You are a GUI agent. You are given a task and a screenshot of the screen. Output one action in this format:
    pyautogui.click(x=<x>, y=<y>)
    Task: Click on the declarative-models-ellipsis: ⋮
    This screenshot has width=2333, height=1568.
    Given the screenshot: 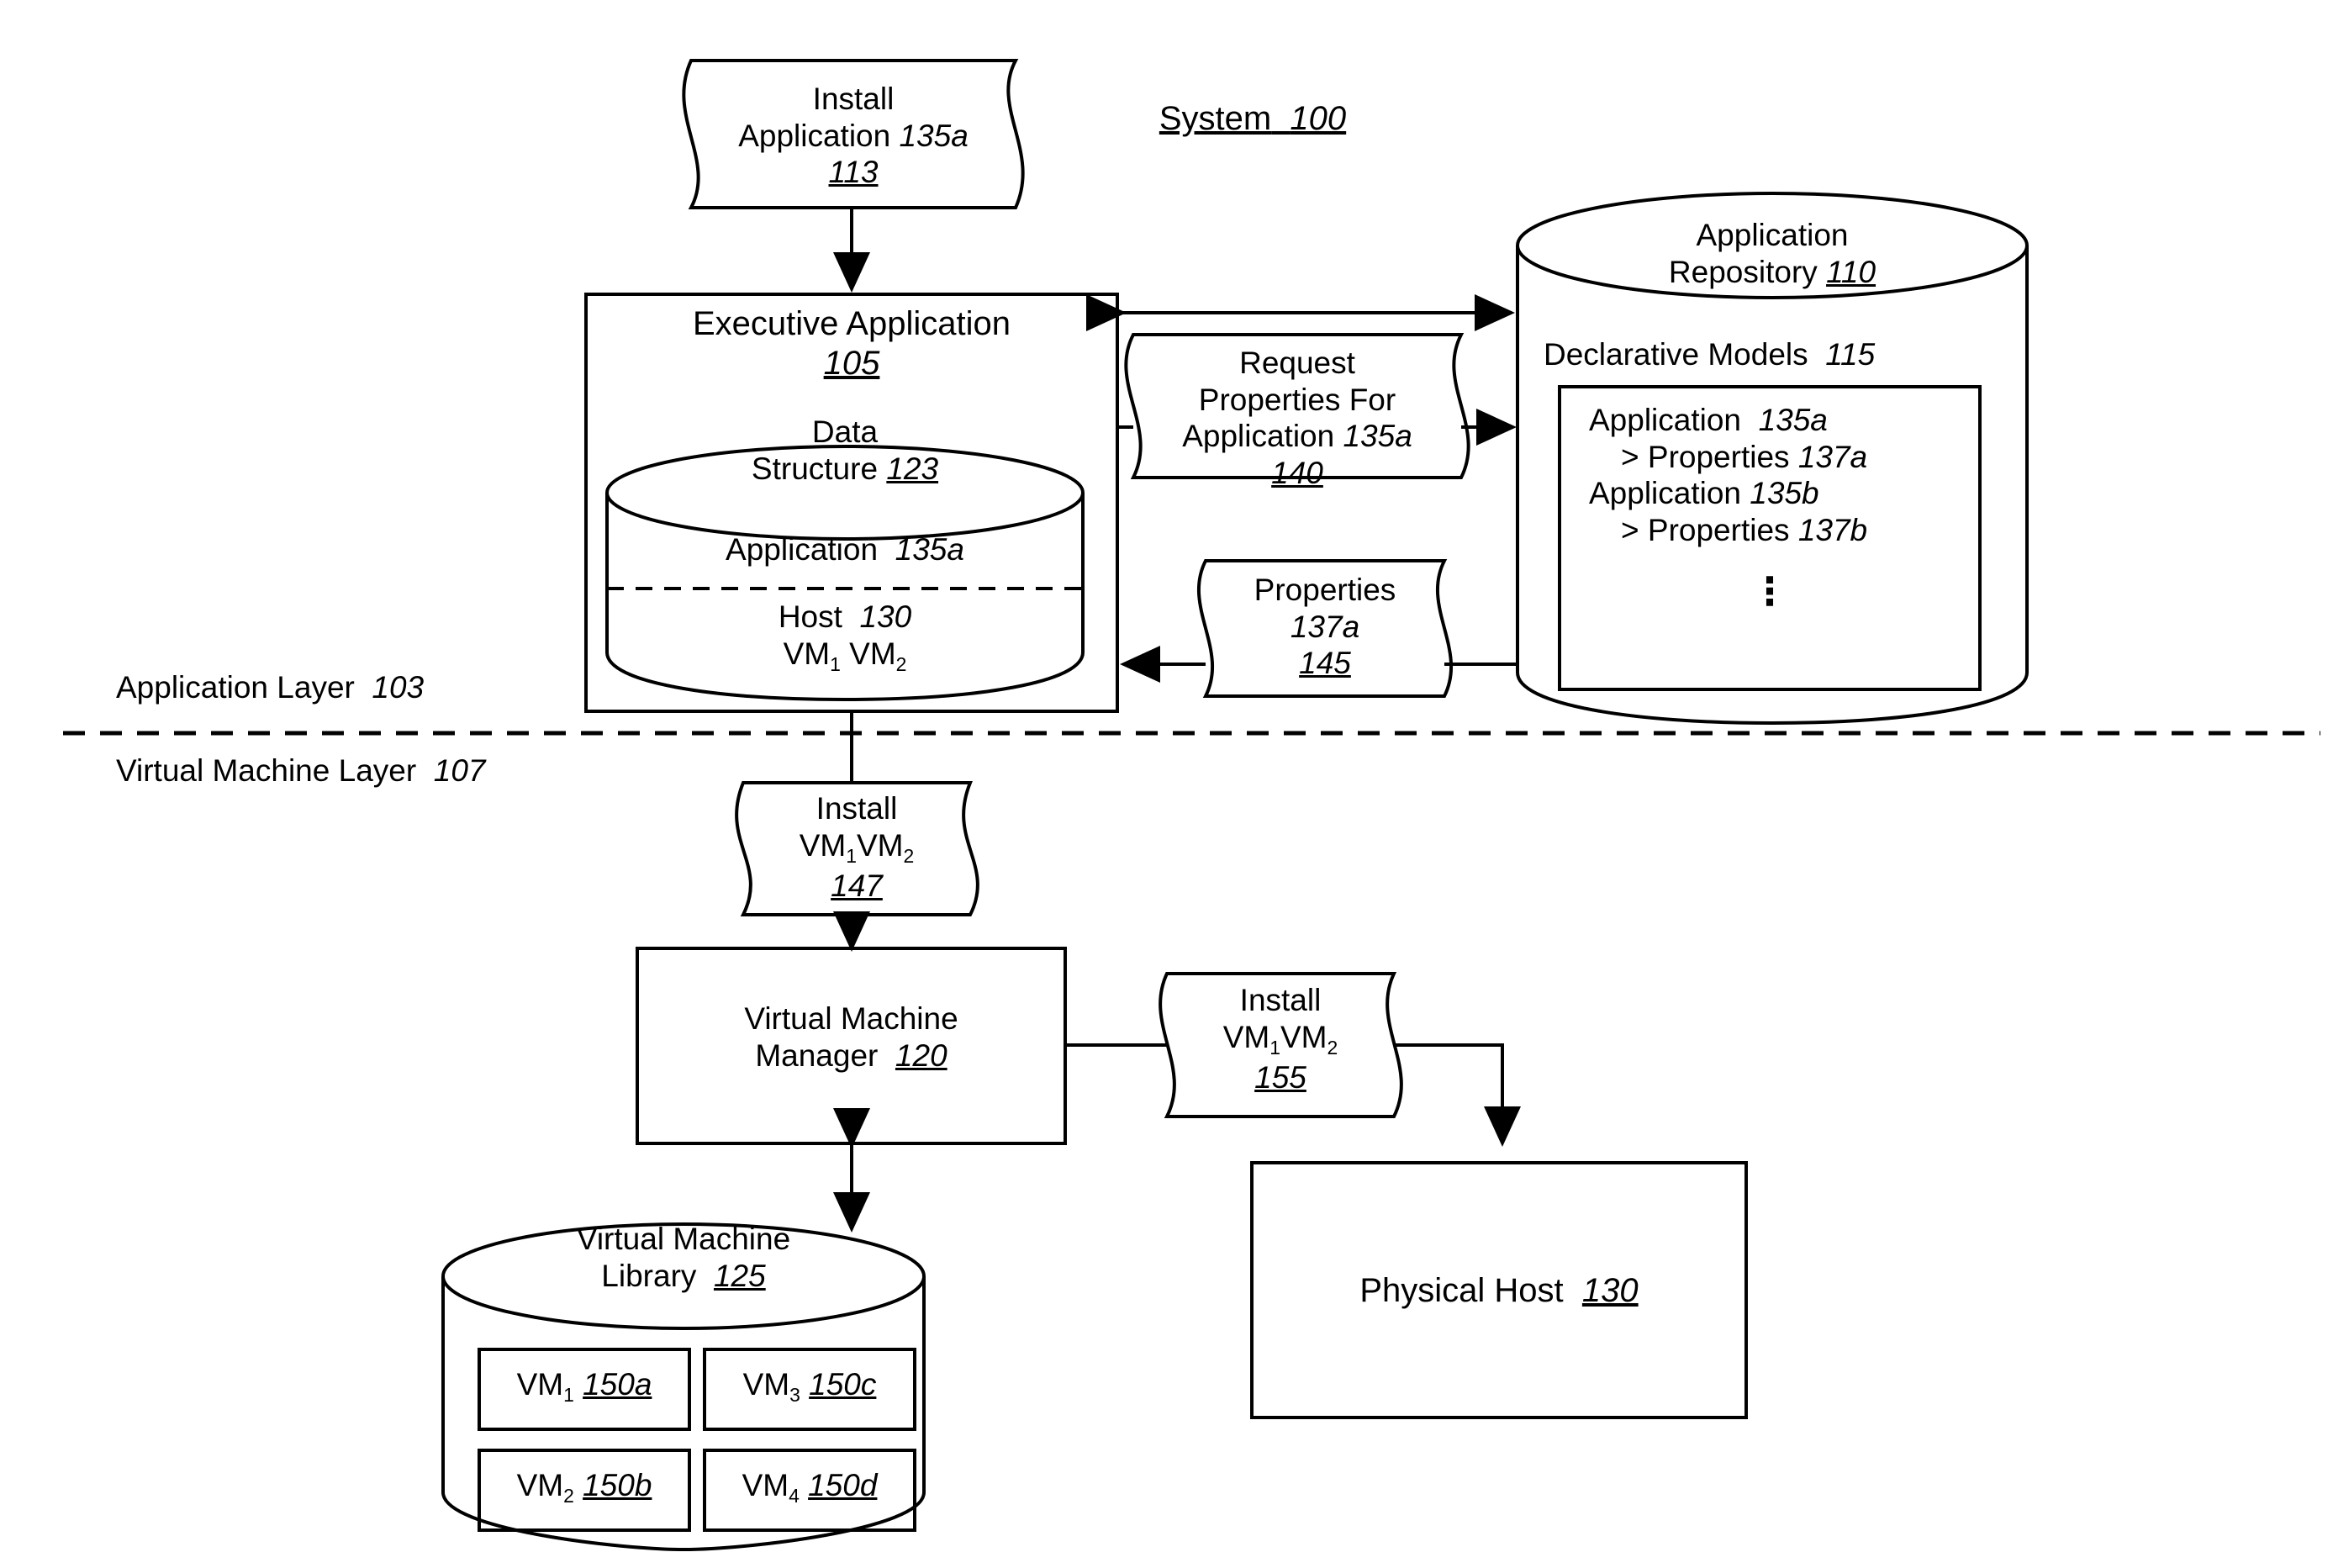 What is the action you would take?
    pyautogui.click(x=1770, y=591)
    